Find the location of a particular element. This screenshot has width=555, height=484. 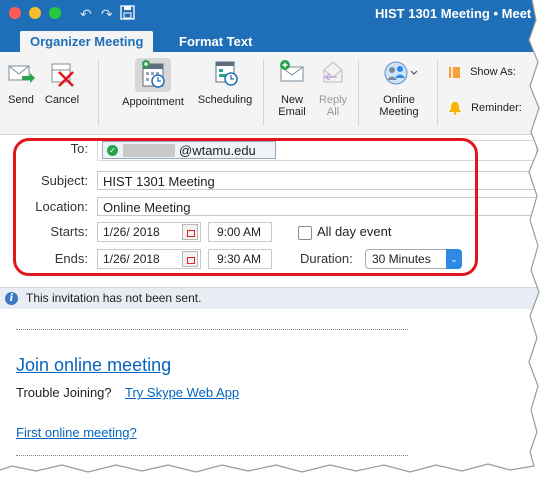

cancel-icon is located at coordinates (62, 73).